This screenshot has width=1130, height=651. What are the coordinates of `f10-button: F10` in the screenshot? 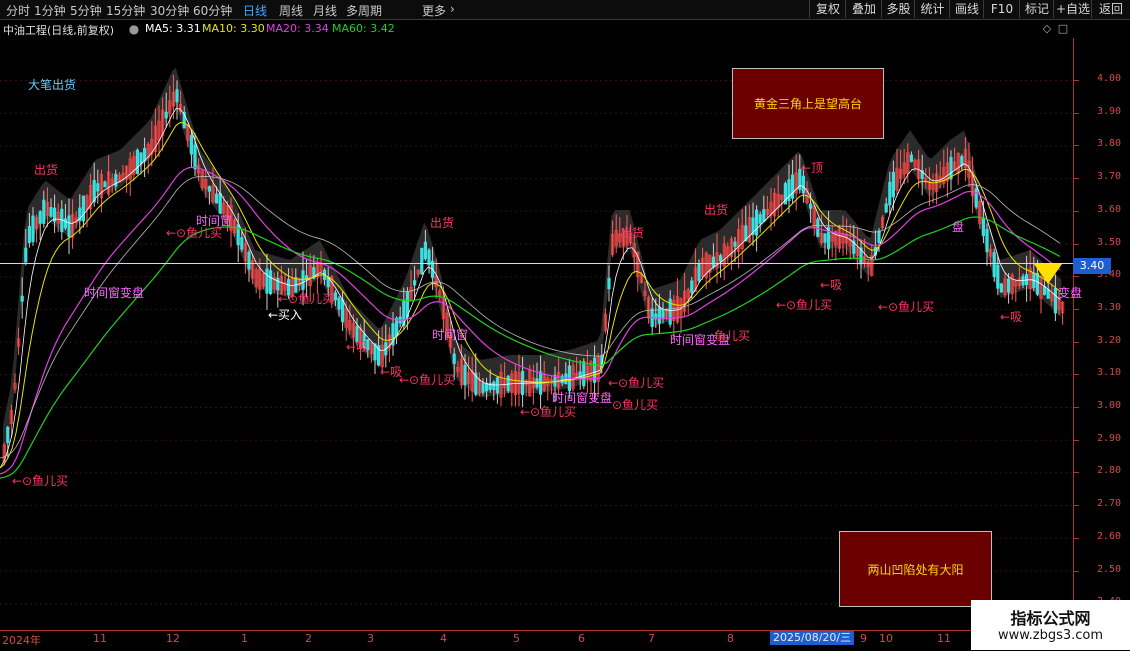 It's located at (1001, 9).